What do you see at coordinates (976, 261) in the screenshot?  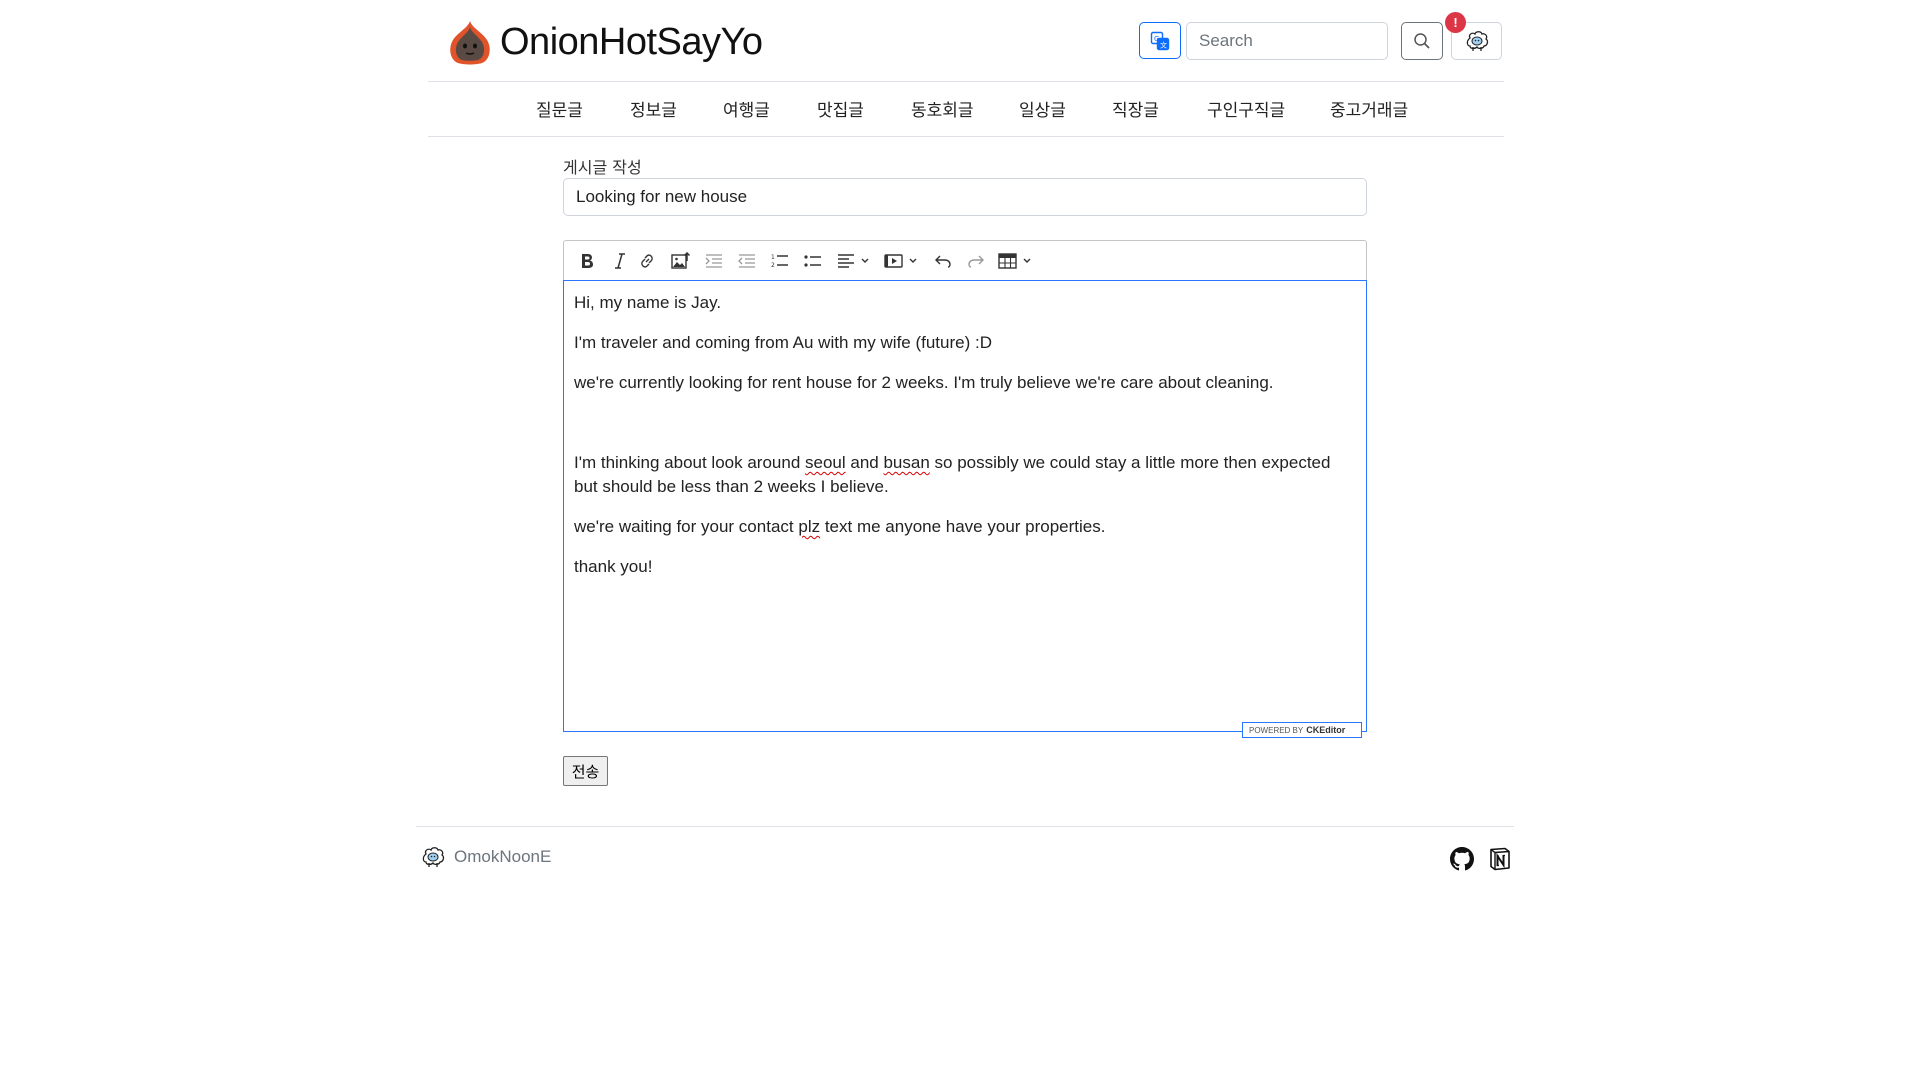 I see `redo-icon` at bounding box center [976, 261].